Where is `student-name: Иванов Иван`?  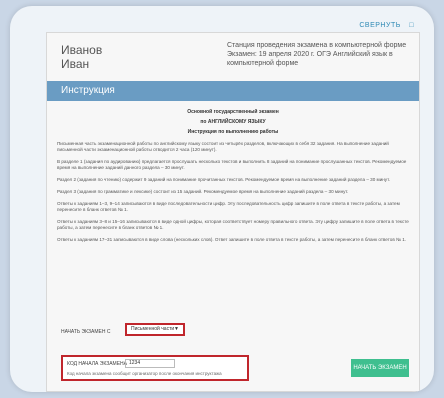
student-name: Иванов Иван is located at coordinates (81, 57).